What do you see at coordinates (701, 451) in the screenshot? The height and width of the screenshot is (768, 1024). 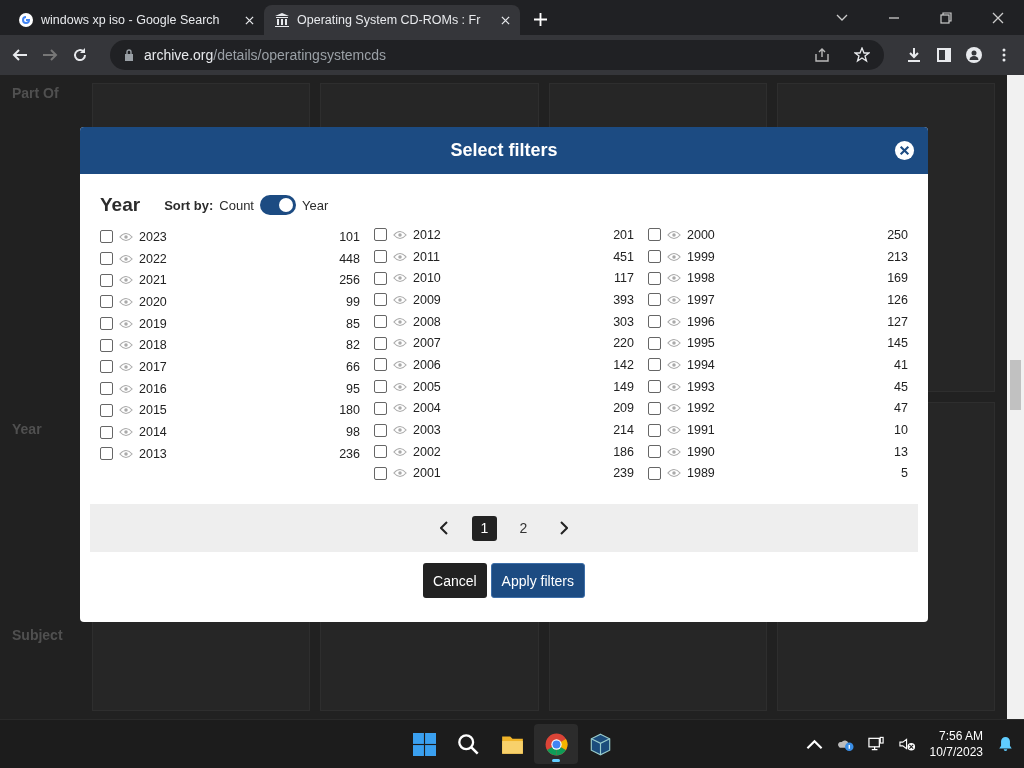 I see `year-label: 1990` at bounding box center [701, 451].